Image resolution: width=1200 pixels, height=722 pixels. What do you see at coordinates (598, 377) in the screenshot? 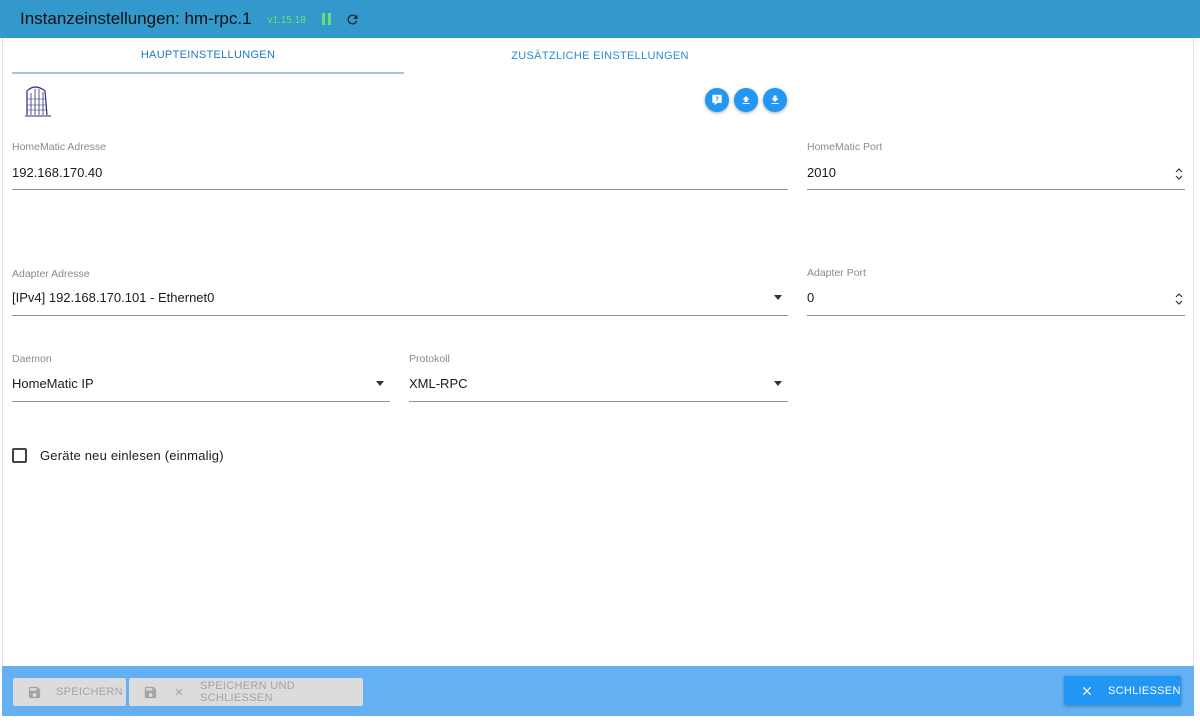
I see `protocol-select: Protokoll XML-RPC` at bounding box center [598, 377].